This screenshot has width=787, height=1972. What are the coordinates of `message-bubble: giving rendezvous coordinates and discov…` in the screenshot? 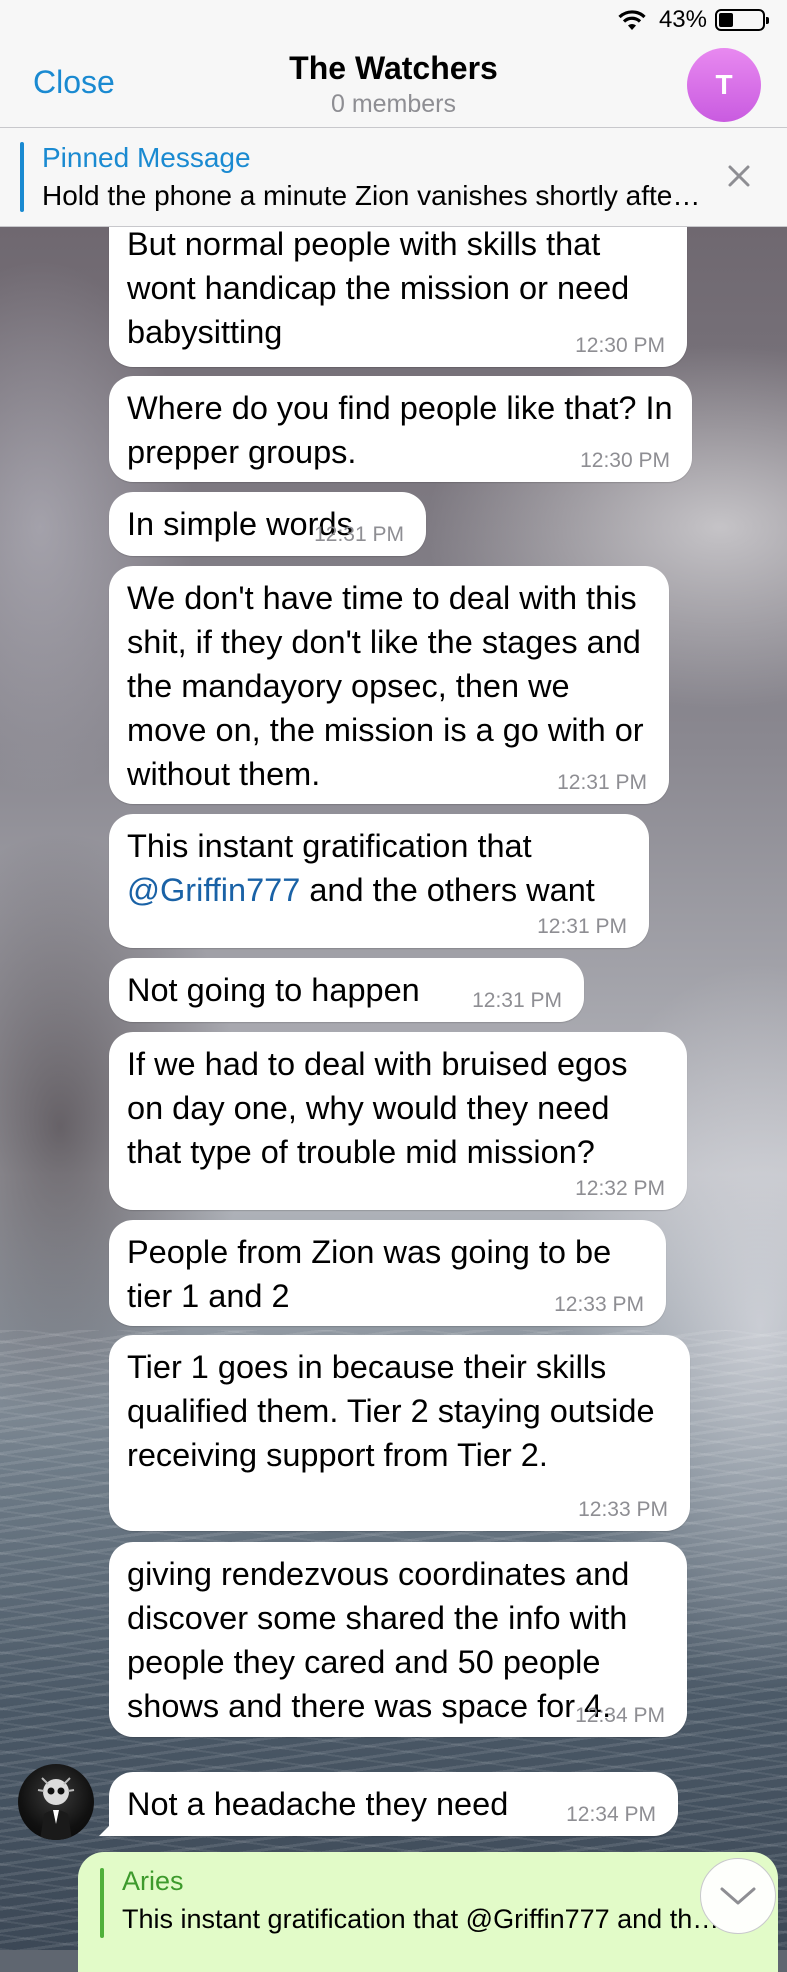 It's located at (398, 1639).